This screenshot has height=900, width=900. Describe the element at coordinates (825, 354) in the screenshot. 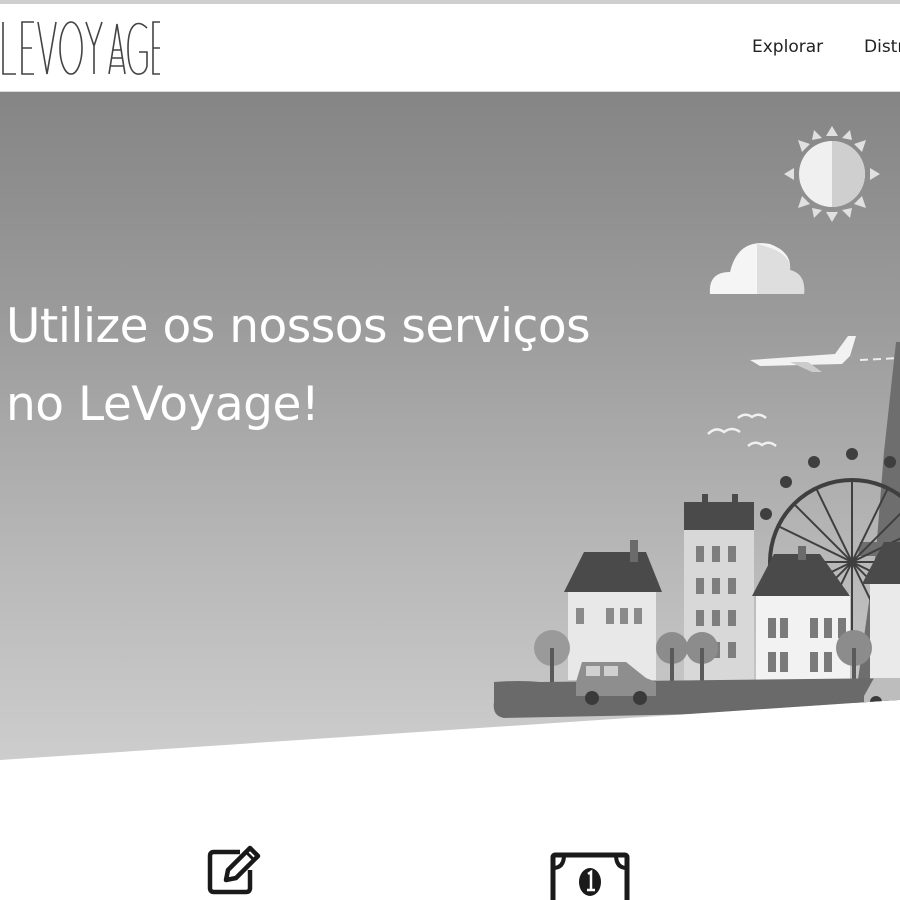

I see `airplane-icon` at that location.